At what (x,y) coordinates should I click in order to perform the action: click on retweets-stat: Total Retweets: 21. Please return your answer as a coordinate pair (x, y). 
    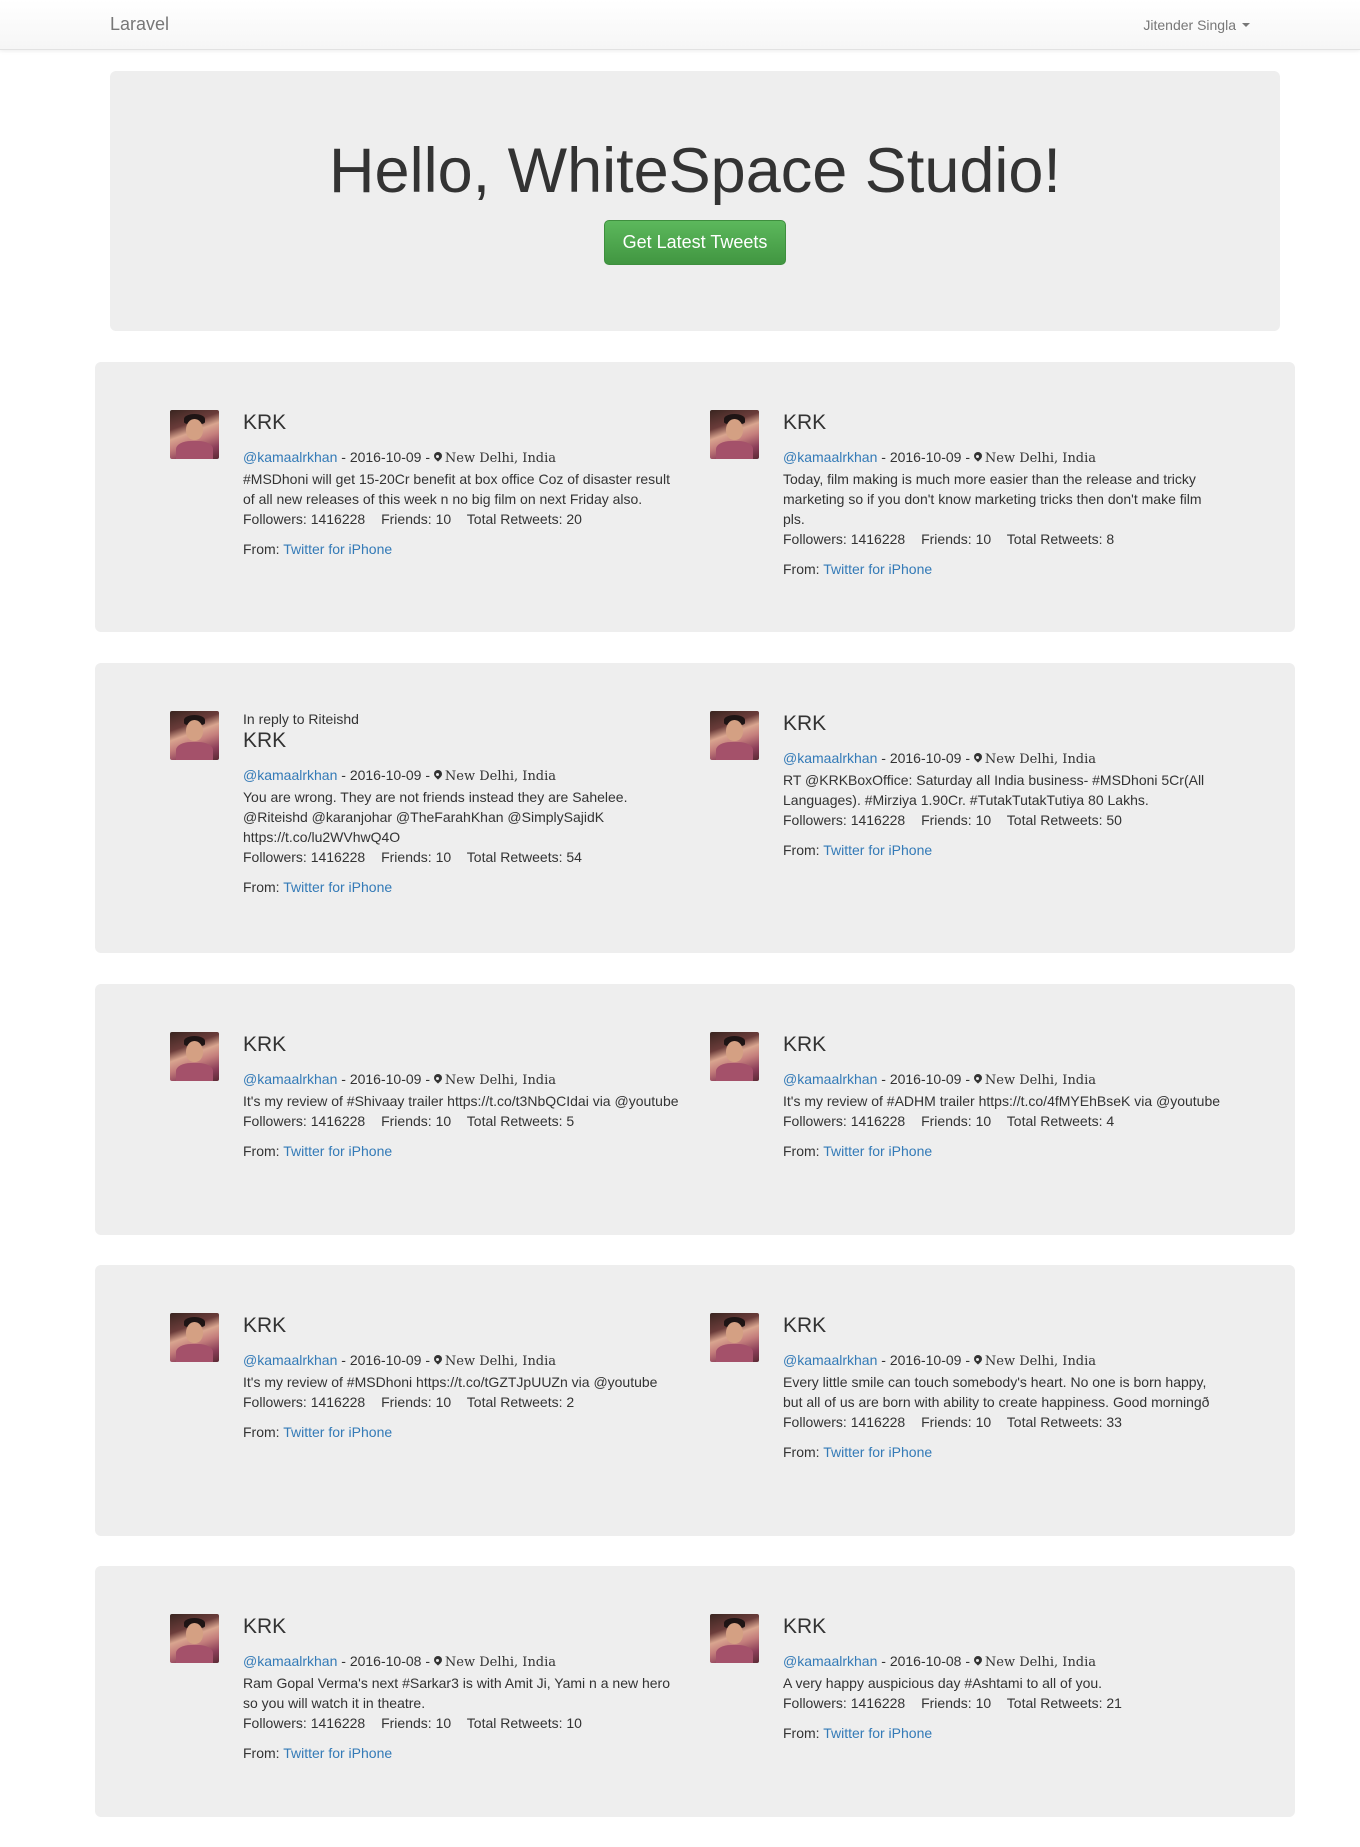
    Looking at the image, I should click on (1064, 1703).